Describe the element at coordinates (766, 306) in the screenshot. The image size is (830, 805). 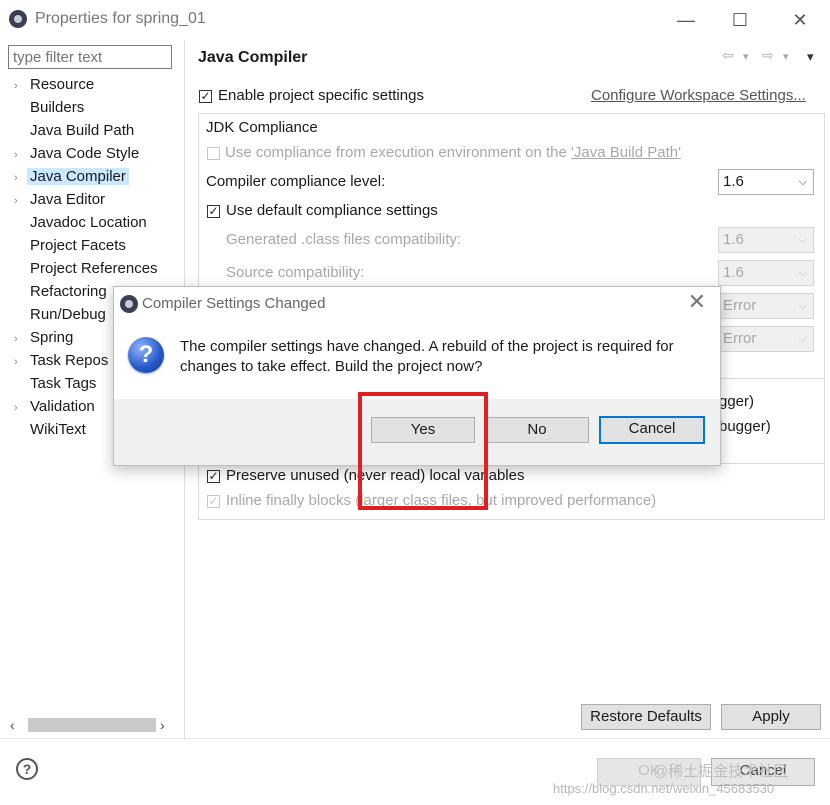
I see `error-select-1: Error ⌵` at that location.